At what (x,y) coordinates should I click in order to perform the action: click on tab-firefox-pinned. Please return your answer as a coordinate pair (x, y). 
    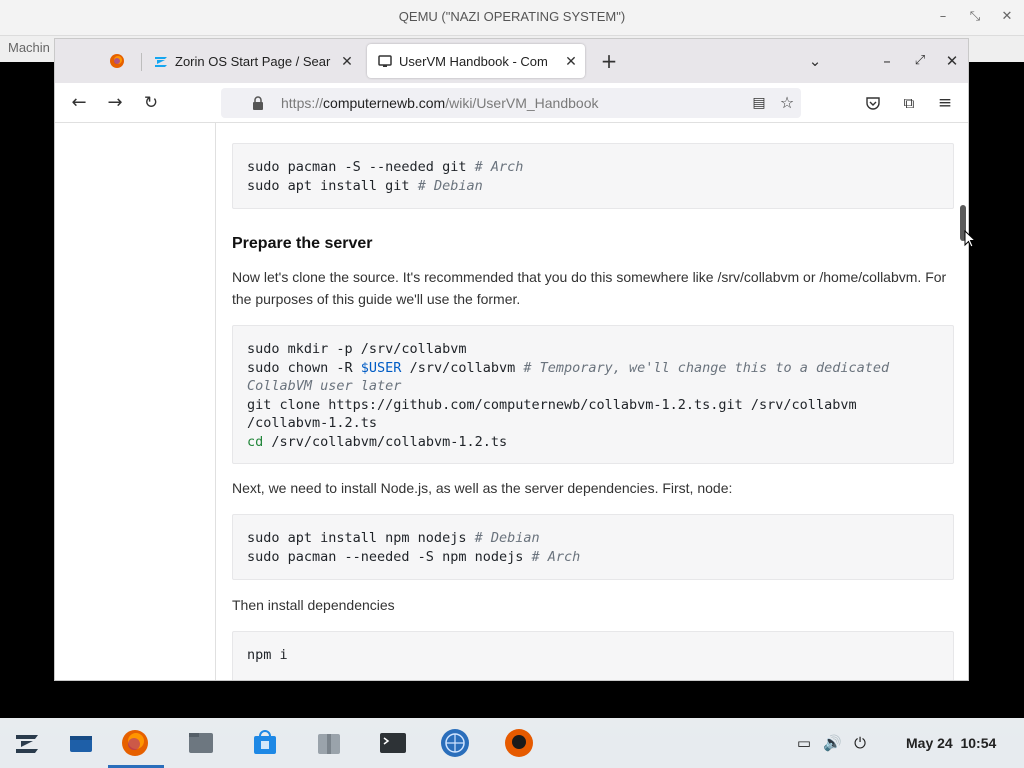
    Looking at the image, I should click on (98, 61).